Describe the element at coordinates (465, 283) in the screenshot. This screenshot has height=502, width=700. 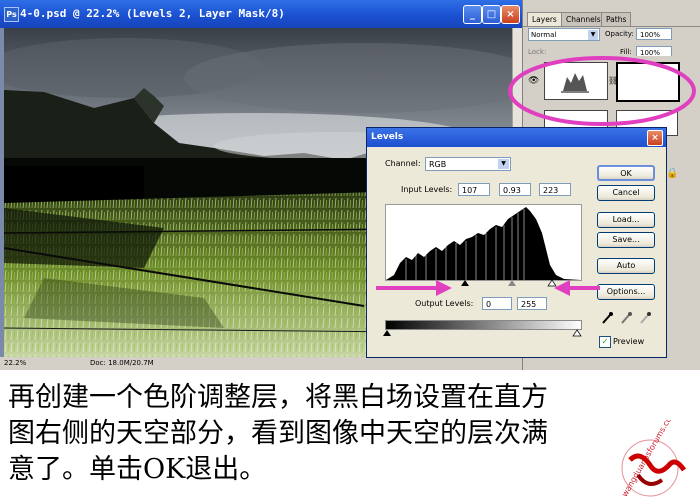
I see `input-black-slider` at that location.